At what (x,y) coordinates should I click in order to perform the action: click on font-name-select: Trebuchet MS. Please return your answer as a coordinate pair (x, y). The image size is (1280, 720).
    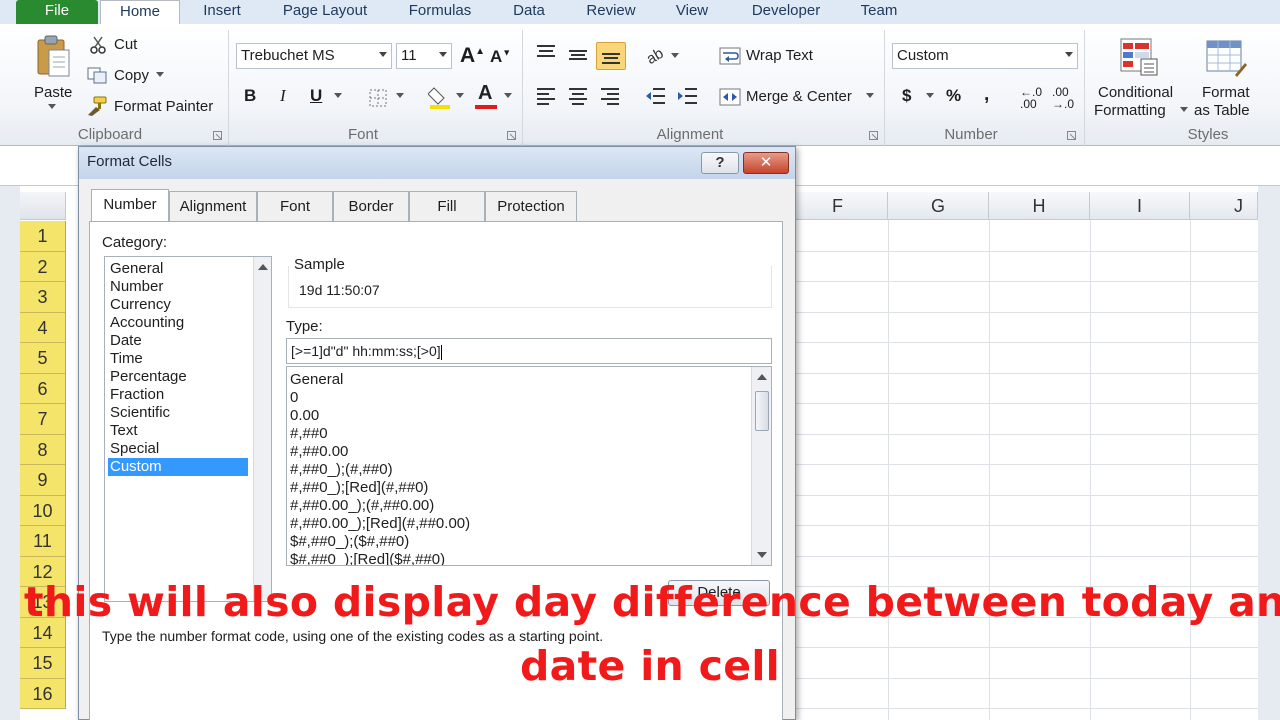
    Looking at the image, I should click on (314, 56).